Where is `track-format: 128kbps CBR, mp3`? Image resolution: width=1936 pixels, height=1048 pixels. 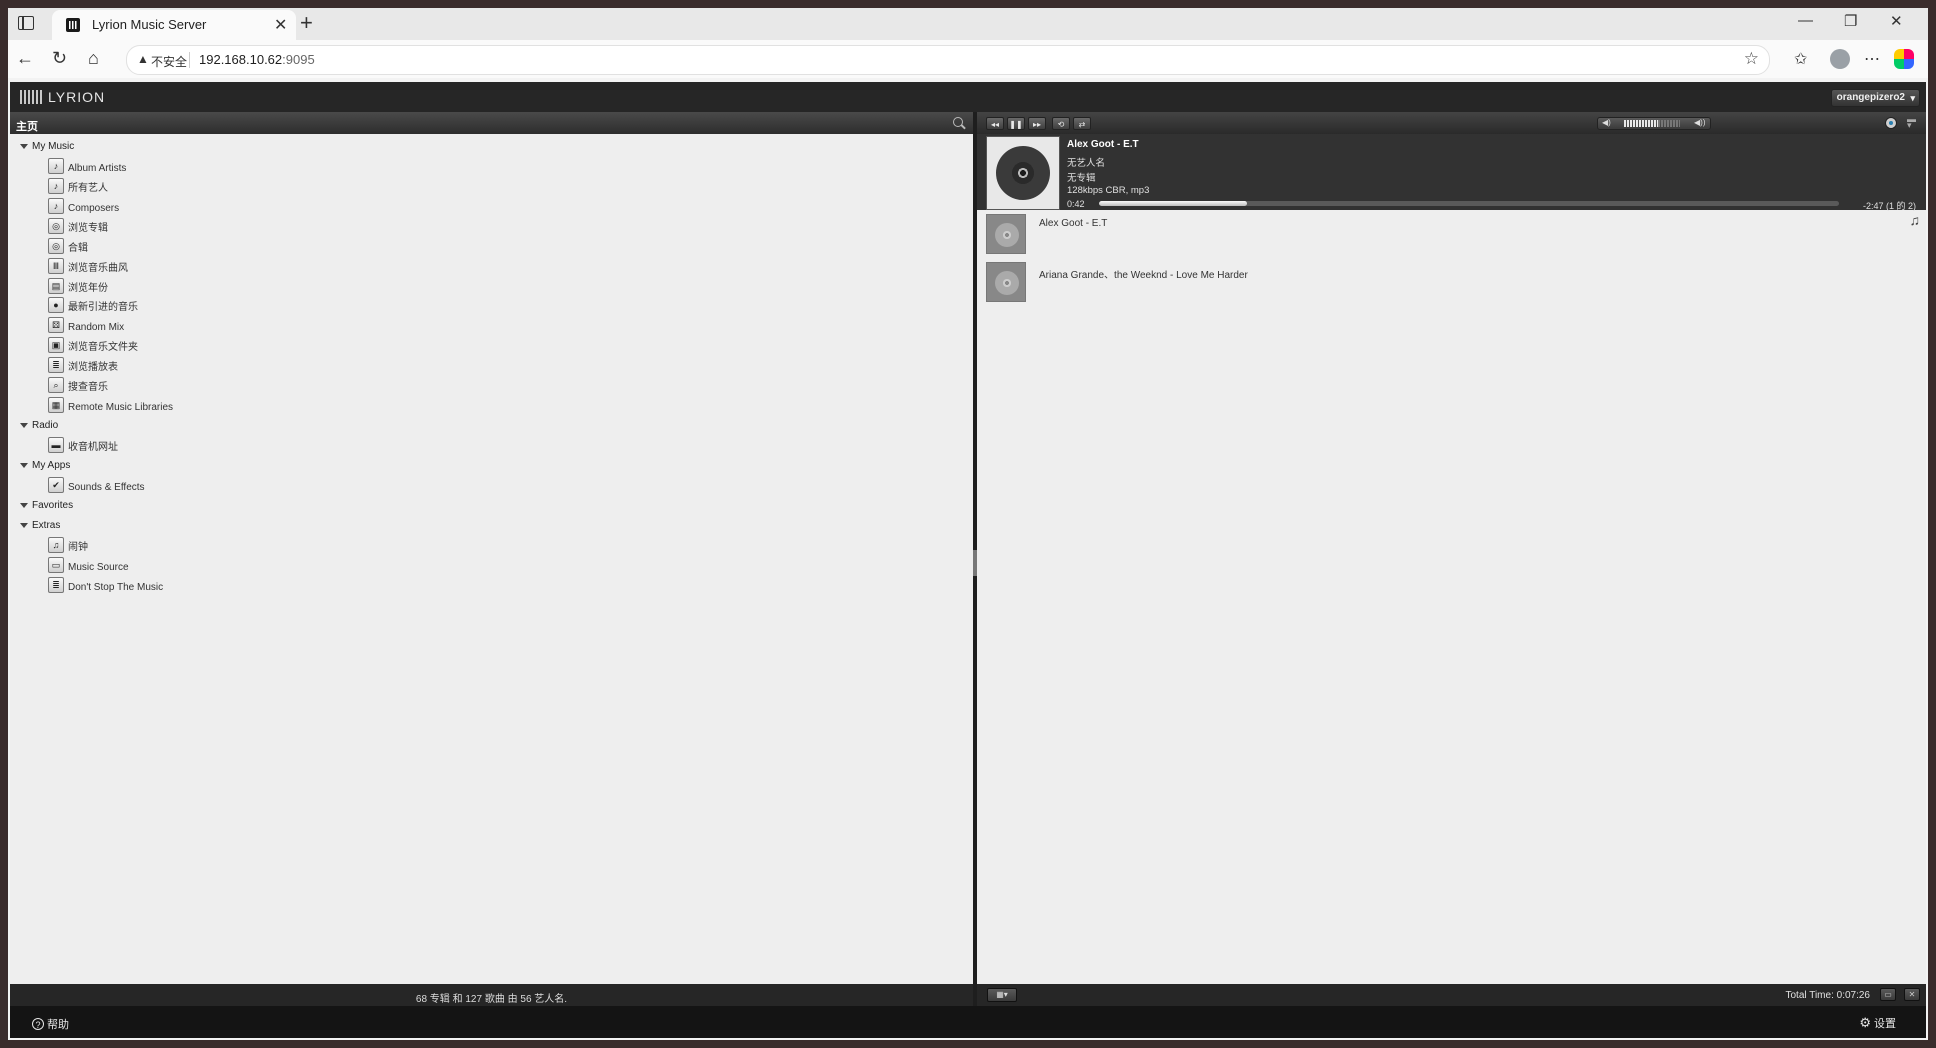 track-format: 128kbps CBR, mp3 is located at coordinates (1108, 190).